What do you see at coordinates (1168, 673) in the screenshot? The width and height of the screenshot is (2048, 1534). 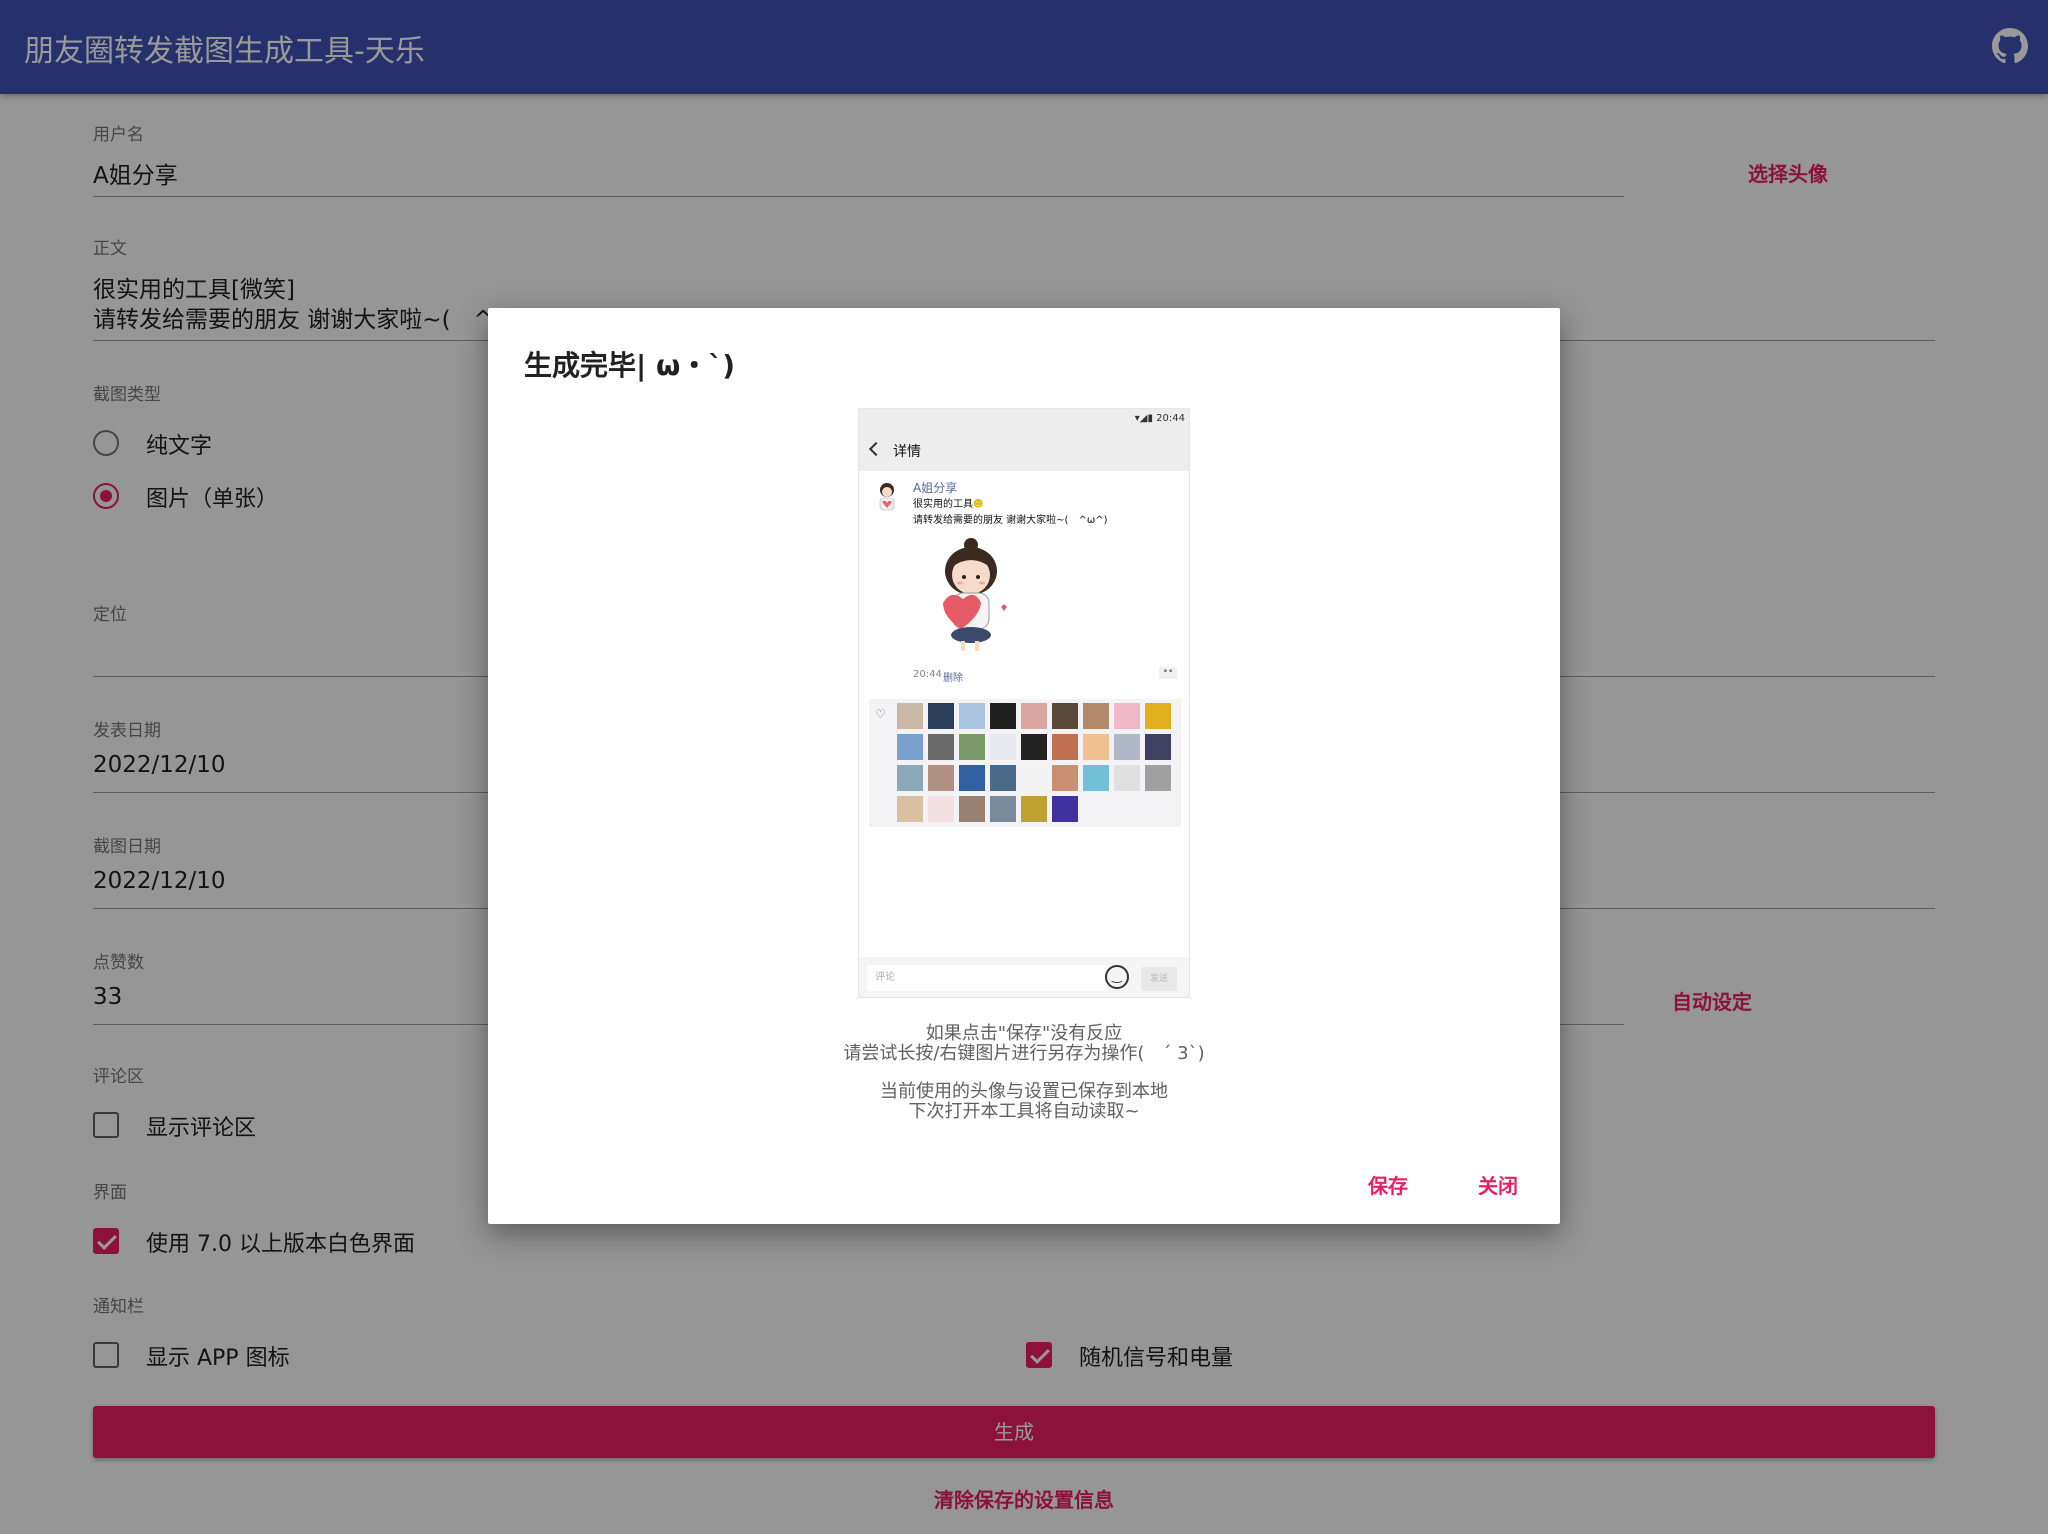 I see `more-icon: ••` at bounding box center [1168, 673].